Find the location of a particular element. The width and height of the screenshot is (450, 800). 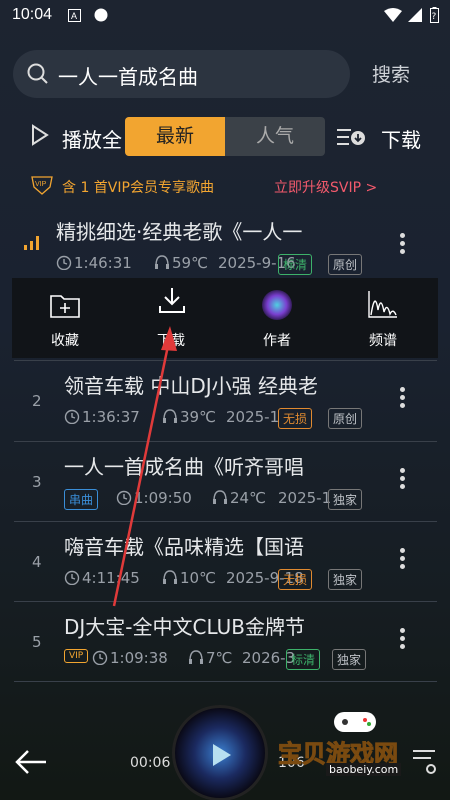

search-input: 一人一首成名曲 is located at coordinates (181, 74).